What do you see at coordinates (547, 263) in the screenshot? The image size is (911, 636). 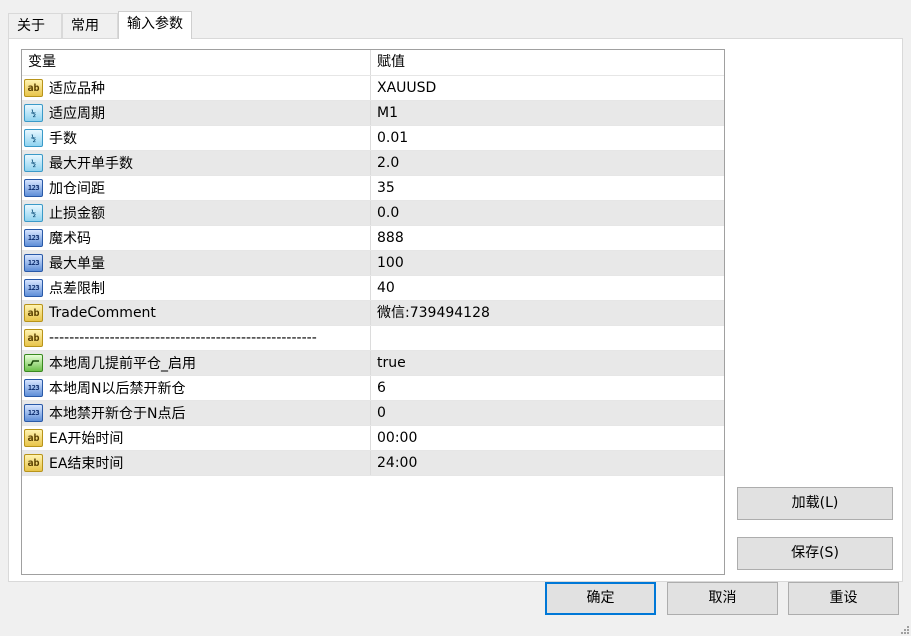 I see `parameter-value: 100` at bounding box center [547, 263].